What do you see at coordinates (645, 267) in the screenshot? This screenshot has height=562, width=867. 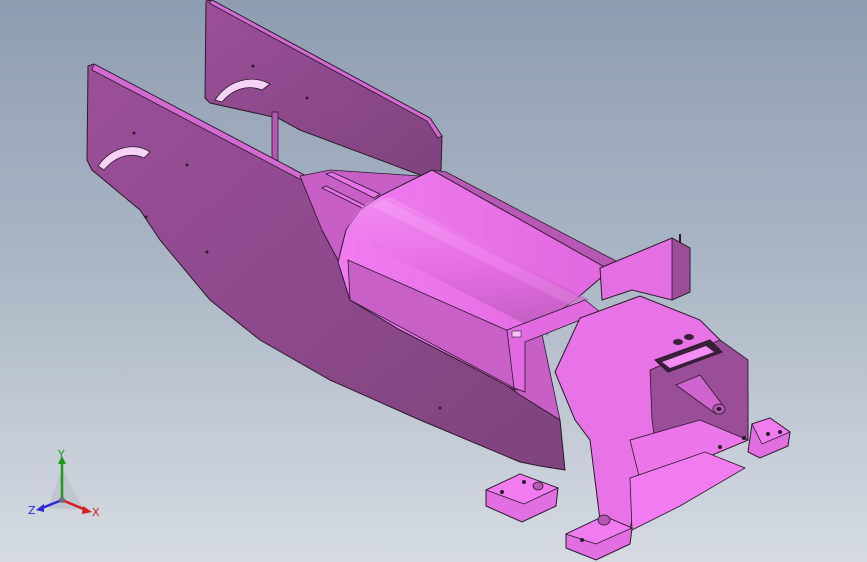 I see `cross-bar` at bounding box center [645, 267].